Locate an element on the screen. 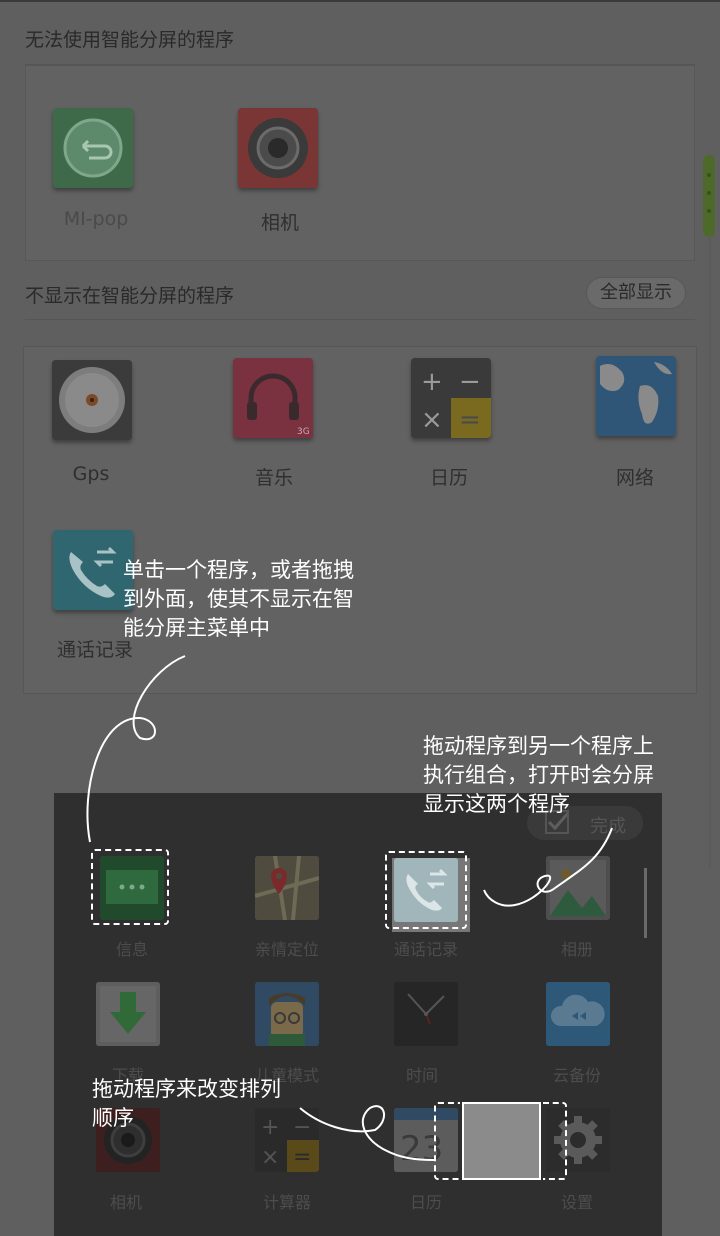  tap-hint-line: 单击一个程序，或者拖拽 is located at coordinates (238, 570).